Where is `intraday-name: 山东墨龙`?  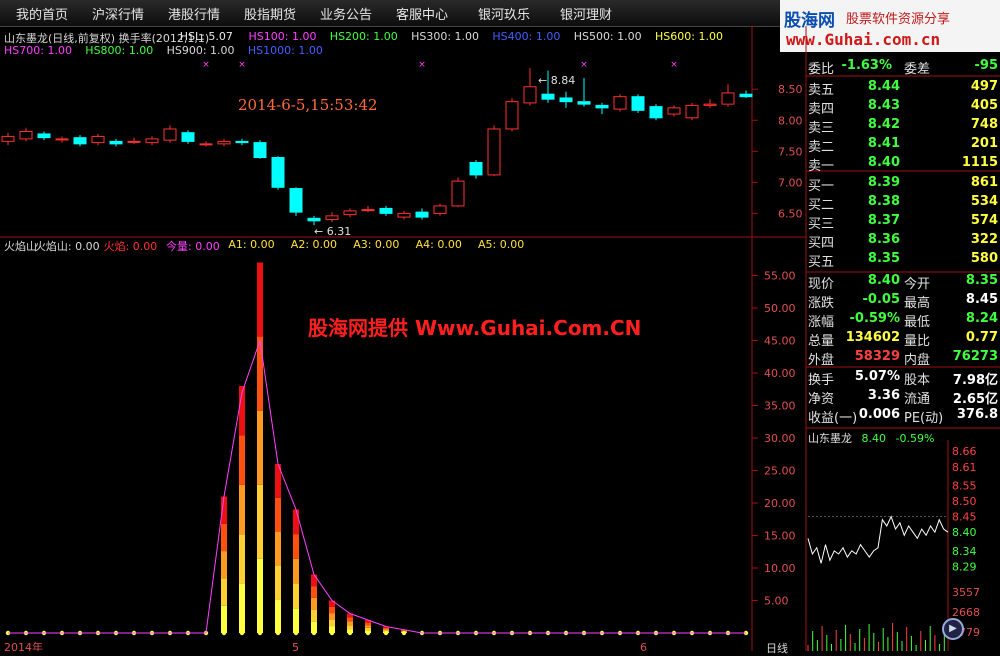
intraday-name: 山东墨龙 is located at coordinates (830, 438).